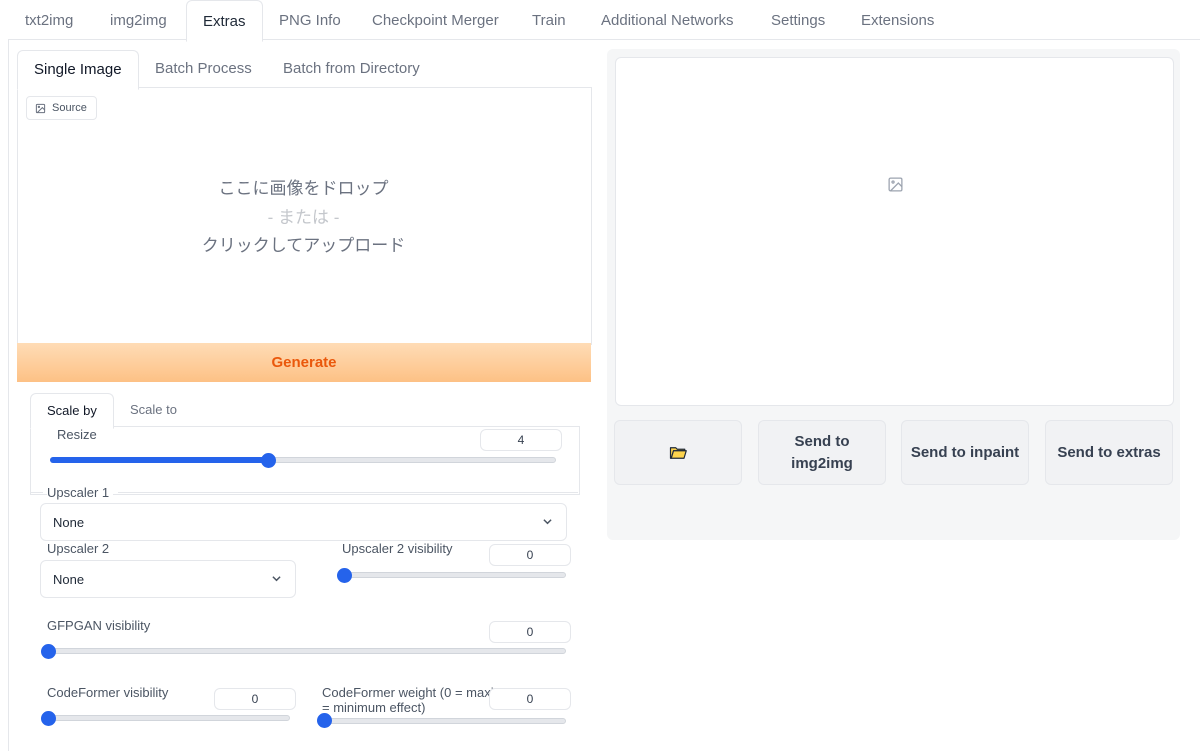 This screenshot has height=751, width=1200. I want to click on codeformer-visibility-slider-thumb, so click(48, 718).